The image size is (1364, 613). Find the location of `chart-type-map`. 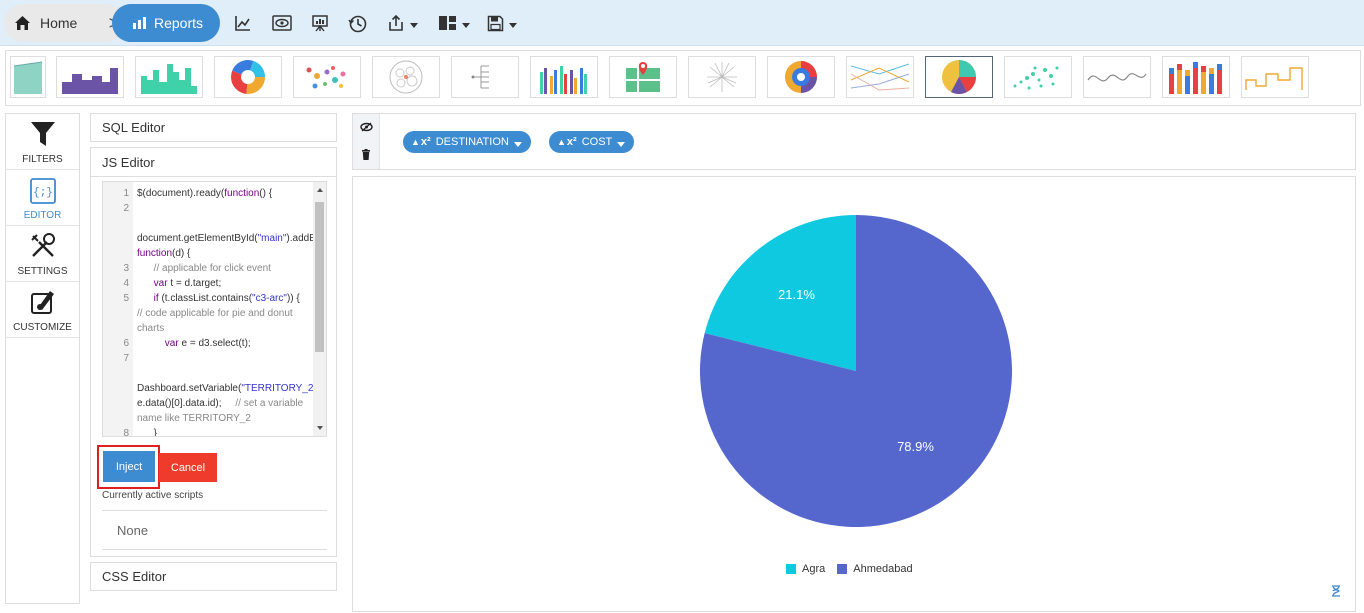

chart-type-map is located at coordinates (643, 77).